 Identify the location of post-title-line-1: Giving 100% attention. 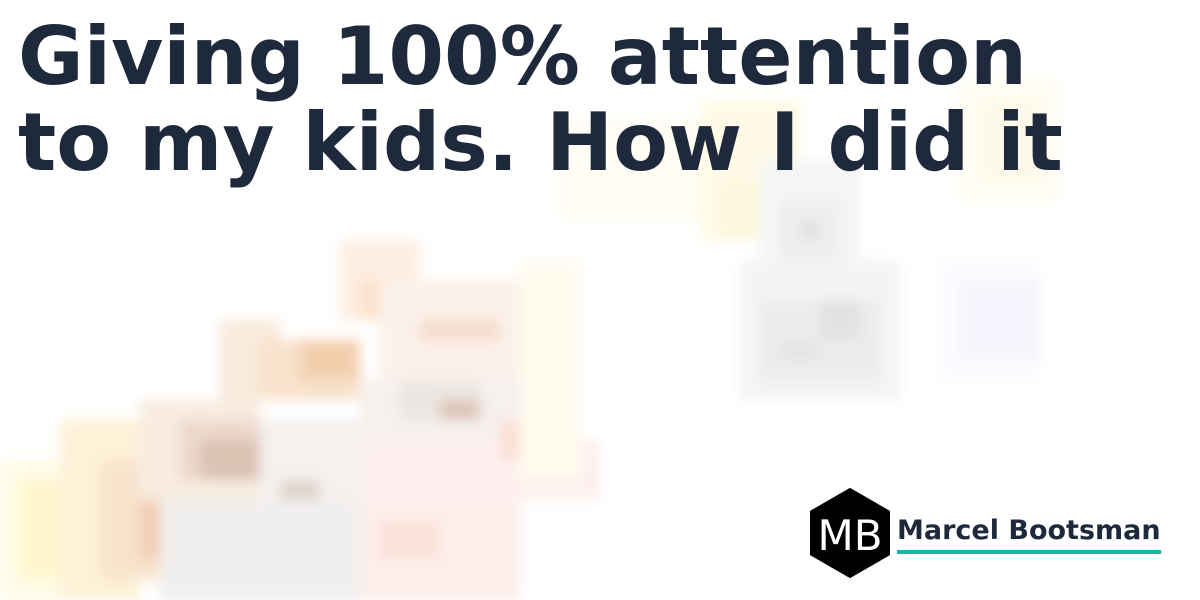
(522, 56).